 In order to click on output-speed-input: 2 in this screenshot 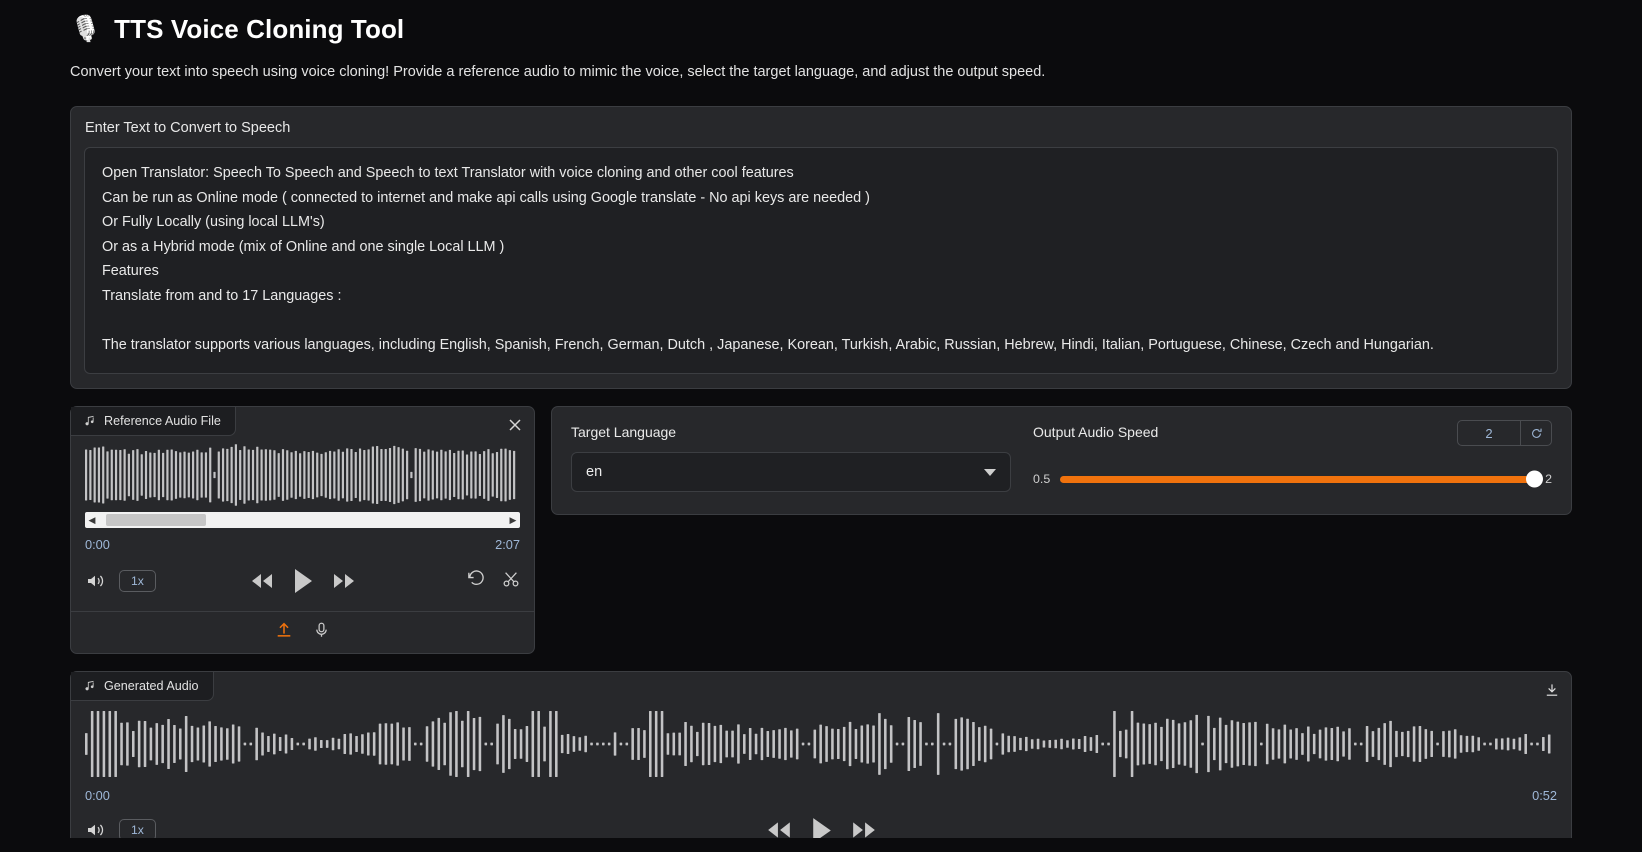, I will do `click(1489, 433)`.